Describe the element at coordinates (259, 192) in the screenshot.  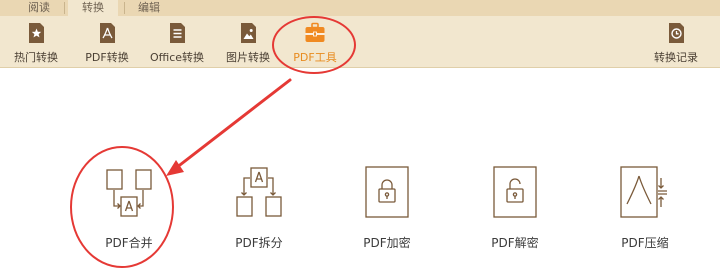
I see `pdf-split-icon` at that location.